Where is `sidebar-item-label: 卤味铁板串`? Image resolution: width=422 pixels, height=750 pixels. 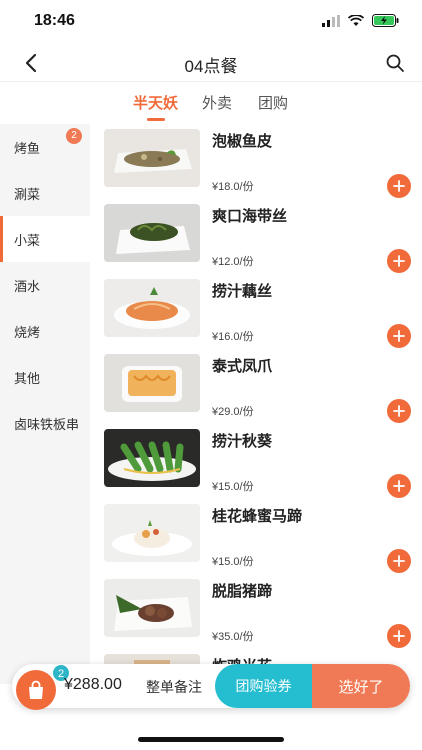
sidebar-item-label: 卤味铁板串 is located at coordinates (47, 424).